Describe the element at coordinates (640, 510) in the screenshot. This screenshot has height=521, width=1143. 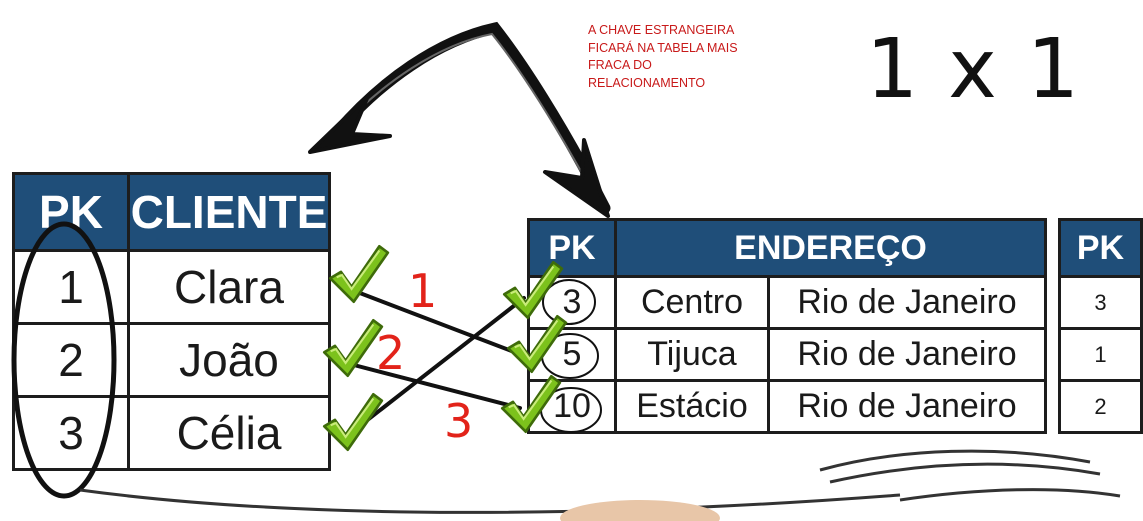
I see `hand-shape` at that location.